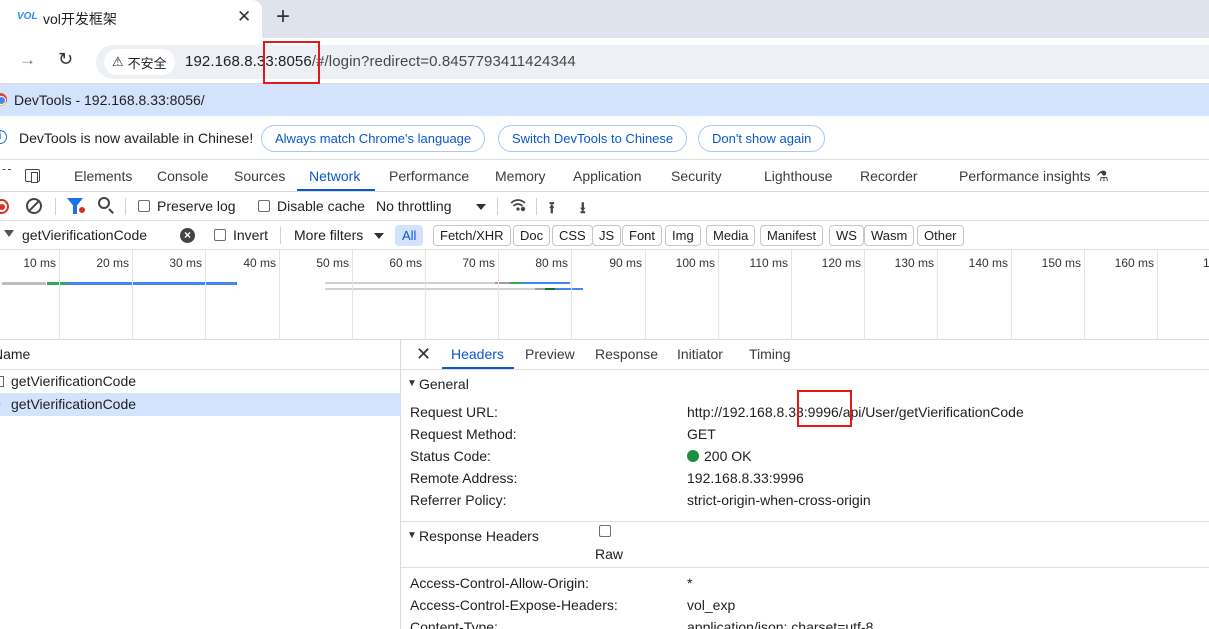 This screenshot has height=629, width=1209. I want to click on tab-lighthouse: Lighthouse, so click(798, 176).